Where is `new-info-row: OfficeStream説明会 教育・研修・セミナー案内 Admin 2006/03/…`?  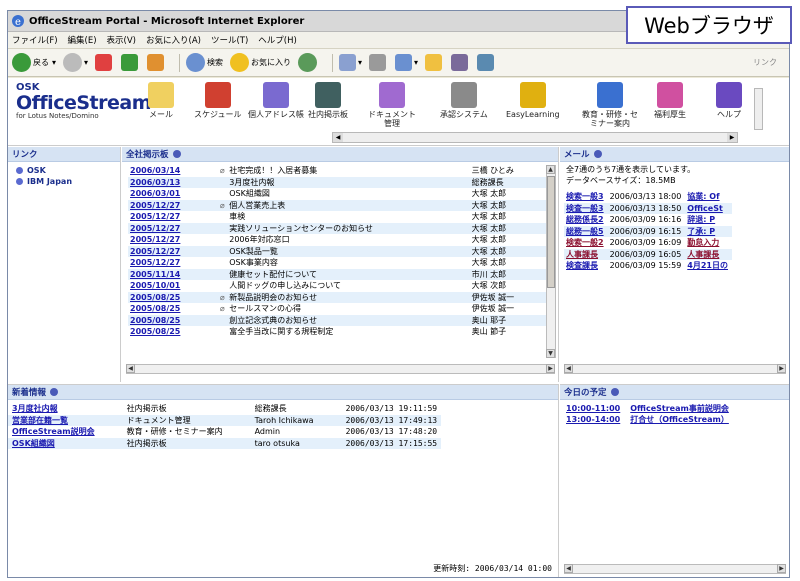
new-info-row: OfficeStream説明会 教育・研修・セミナー案内 Admin 2006/03/… is located at coordinates (224, 432).